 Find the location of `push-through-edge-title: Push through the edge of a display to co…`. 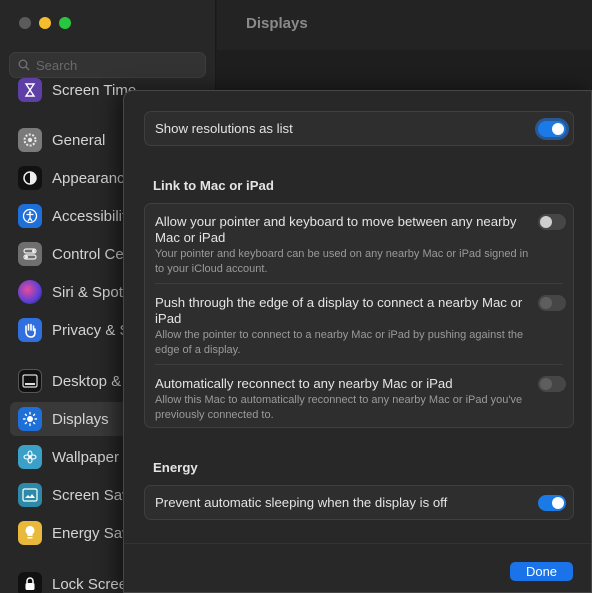

push-through-edge-title: Push through the edge of a display to co… is located at coordinates (339, 310).